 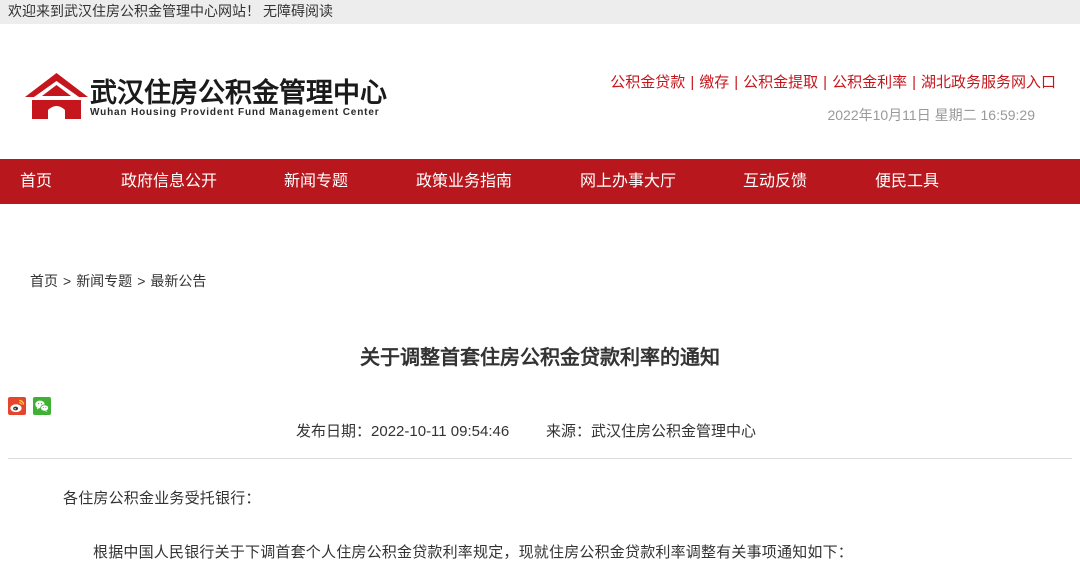 I want to click on quick-link-hubei-gov-service: 湖北政务服务网入口, so click(x=988, y=82).